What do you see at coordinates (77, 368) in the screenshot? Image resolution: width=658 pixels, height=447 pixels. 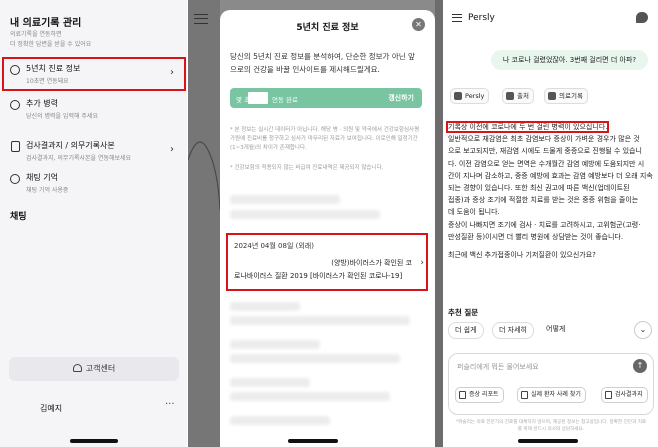 I see `headset-icon` at bounding box center [77, 368].